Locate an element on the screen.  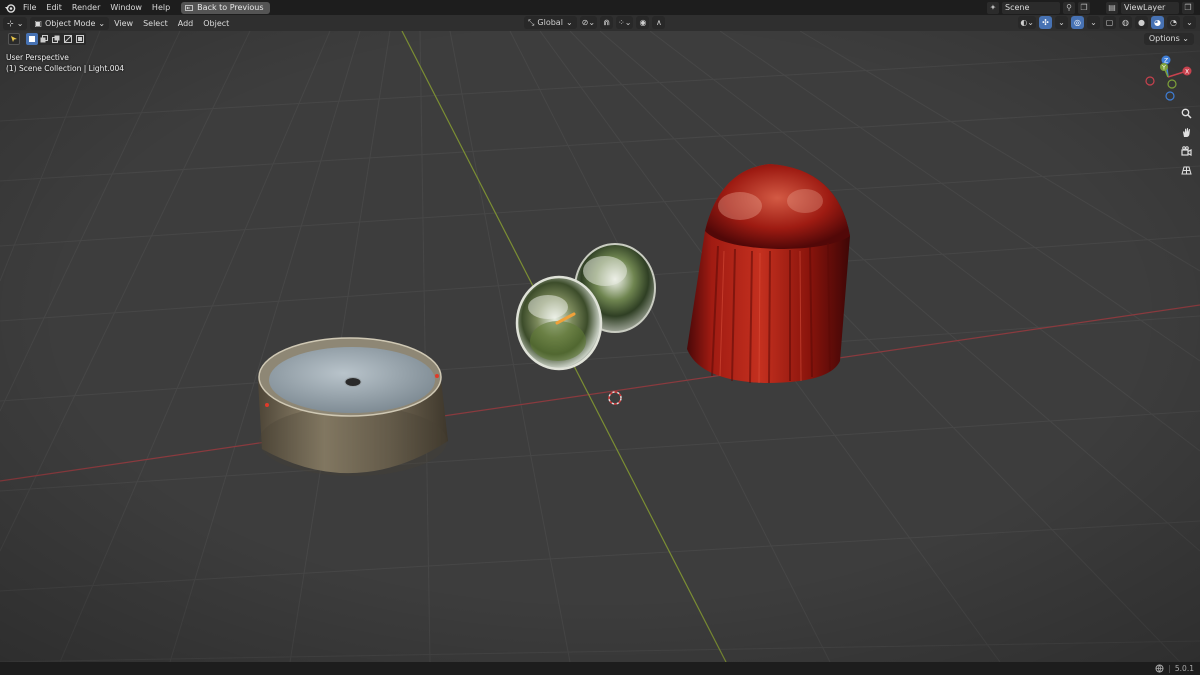
gizmo-dropdown: ⌄ is located at coordinates (1061, 22).